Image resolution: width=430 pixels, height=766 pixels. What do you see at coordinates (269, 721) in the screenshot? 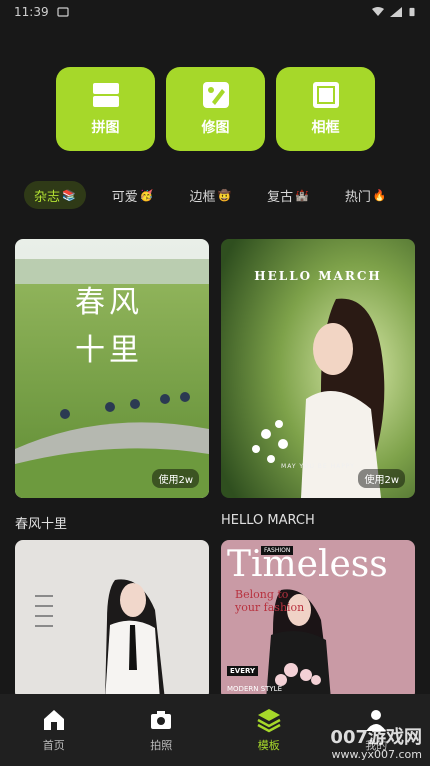
I see `layers-icon` at bounding box center [269, 721].